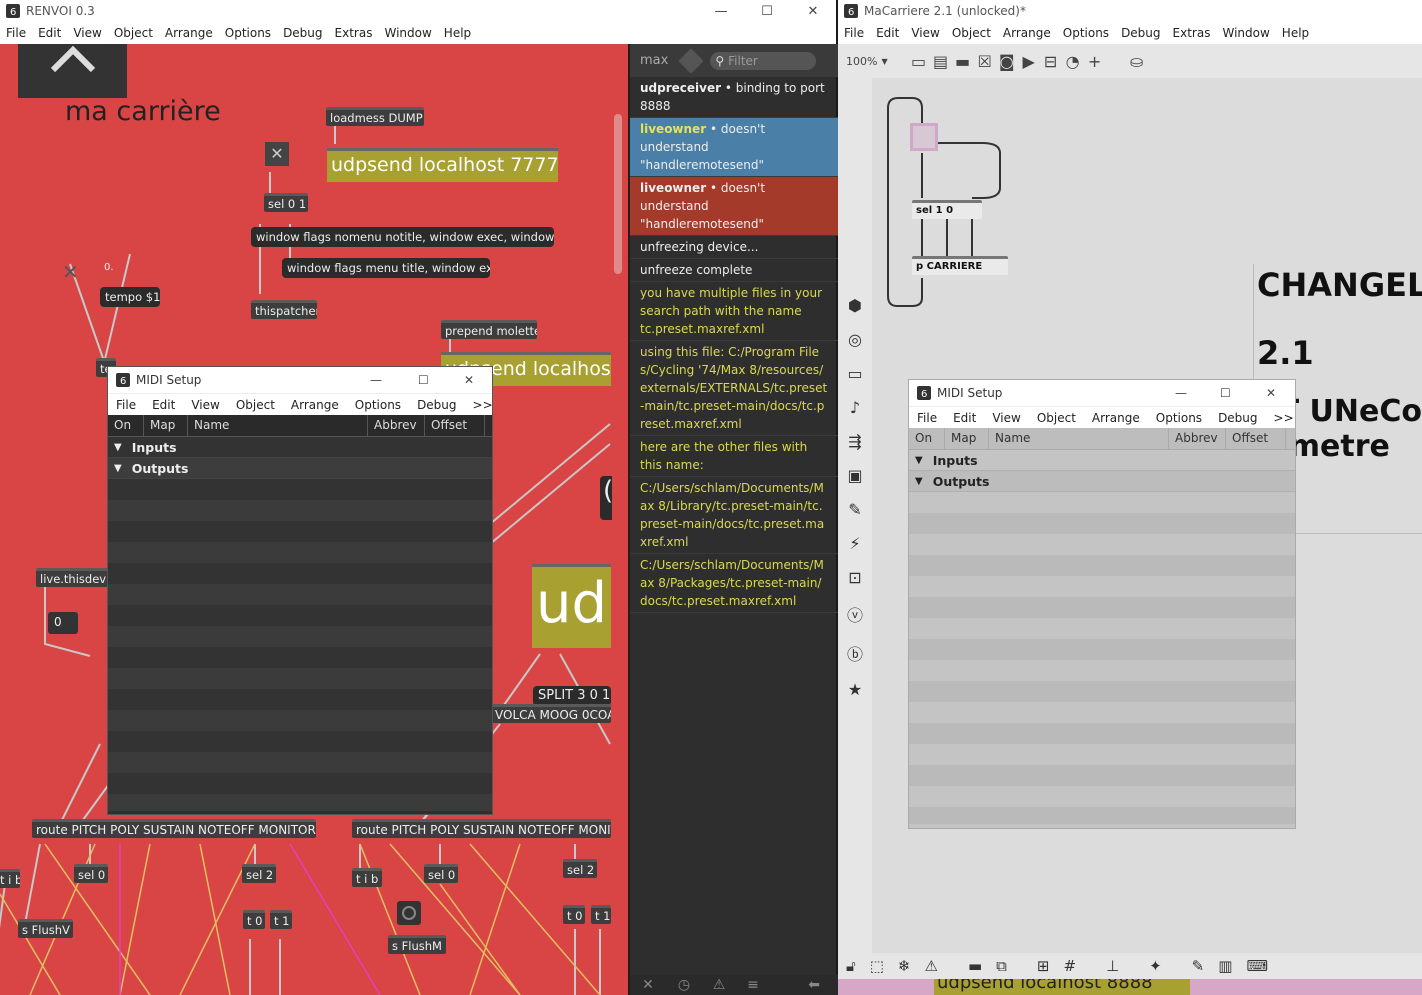 This screenshot has width=1422, height=995. Describe the element at coordinates (851, 966) in the screenshot. I see `lock-icon: 🔓︎` at that location.